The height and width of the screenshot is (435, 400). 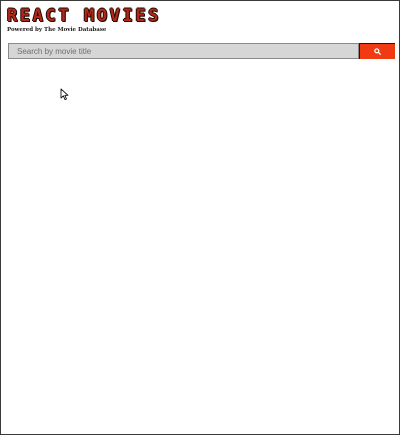 I want to click on search-button, so click(x=377, y=51).